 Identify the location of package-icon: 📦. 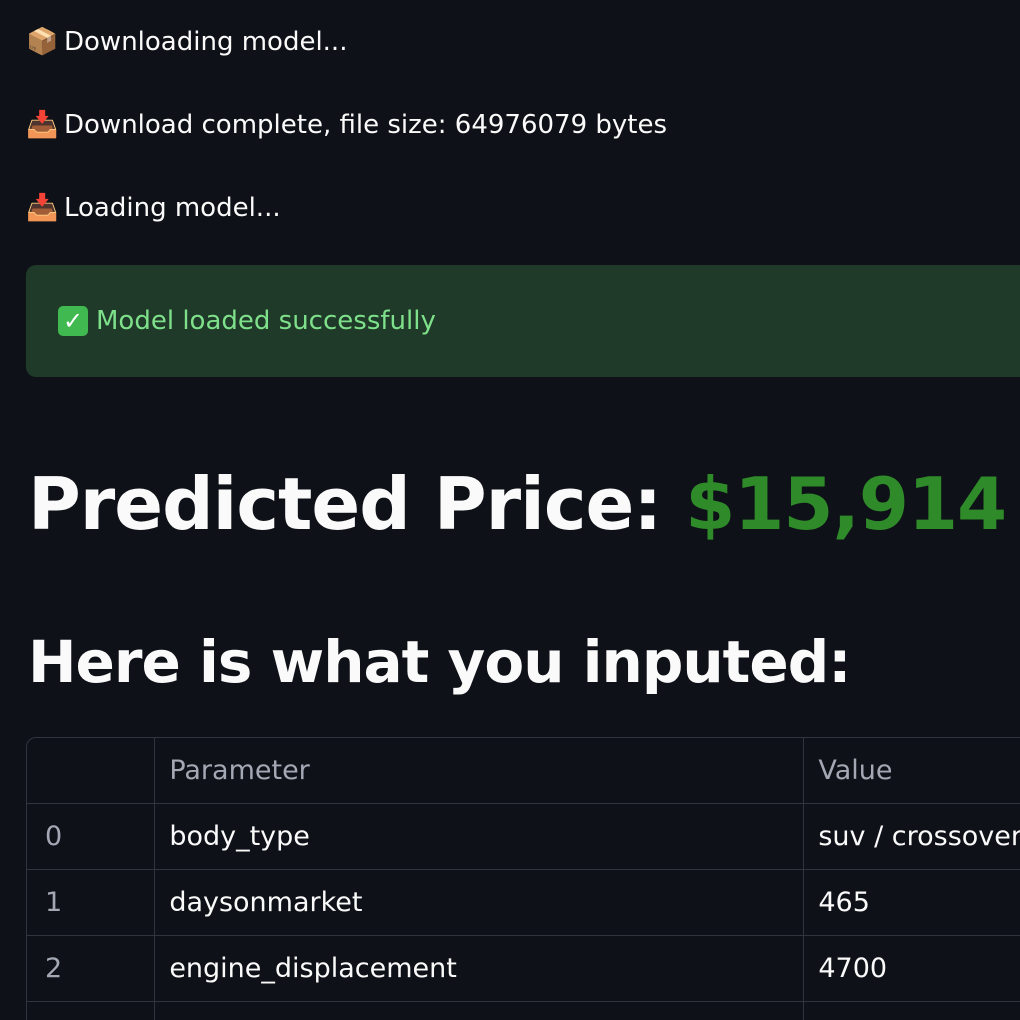
(42, 42).